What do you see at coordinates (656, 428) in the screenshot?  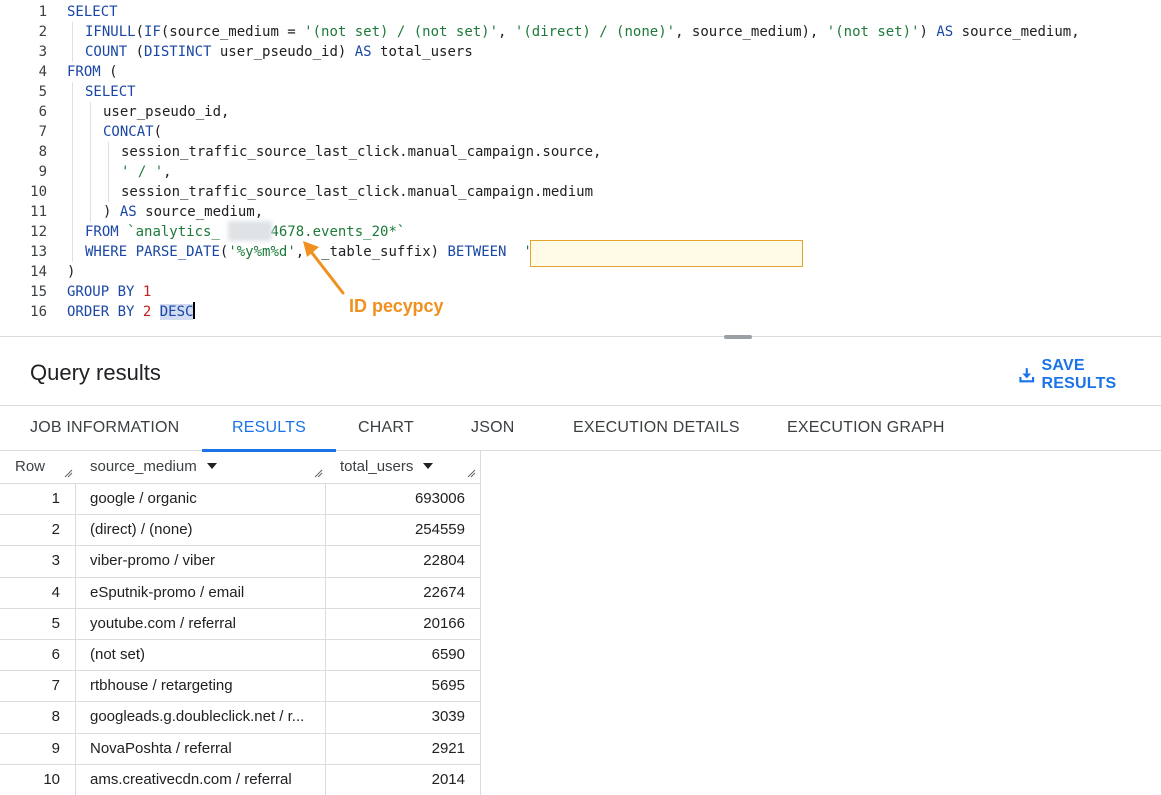 I see `tab-execution-details: EXECUTION DETAILS` at bounding box center [656, 428].